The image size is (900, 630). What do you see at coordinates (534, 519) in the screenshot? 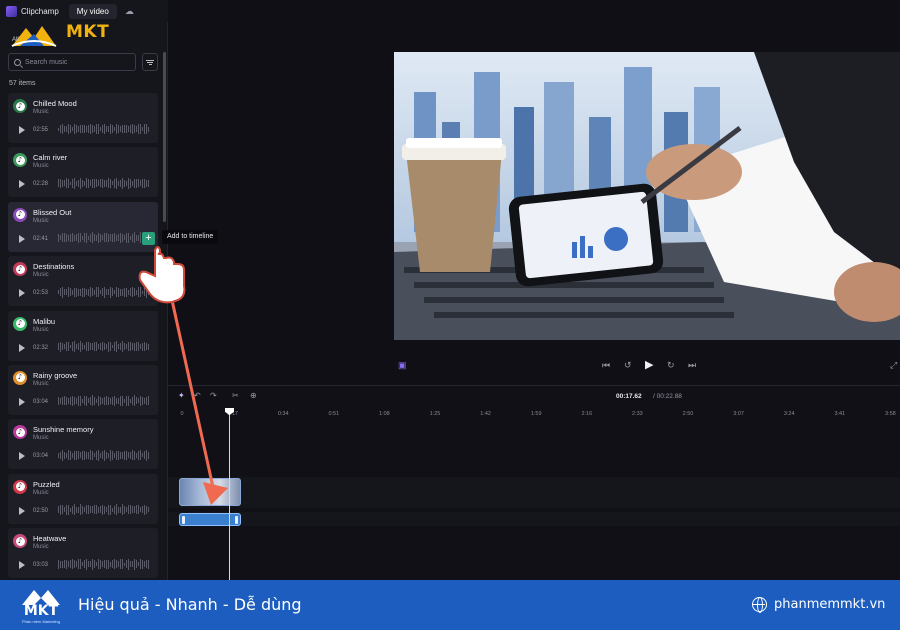
I see `audio-track-row` at bounding box center [534, 519].